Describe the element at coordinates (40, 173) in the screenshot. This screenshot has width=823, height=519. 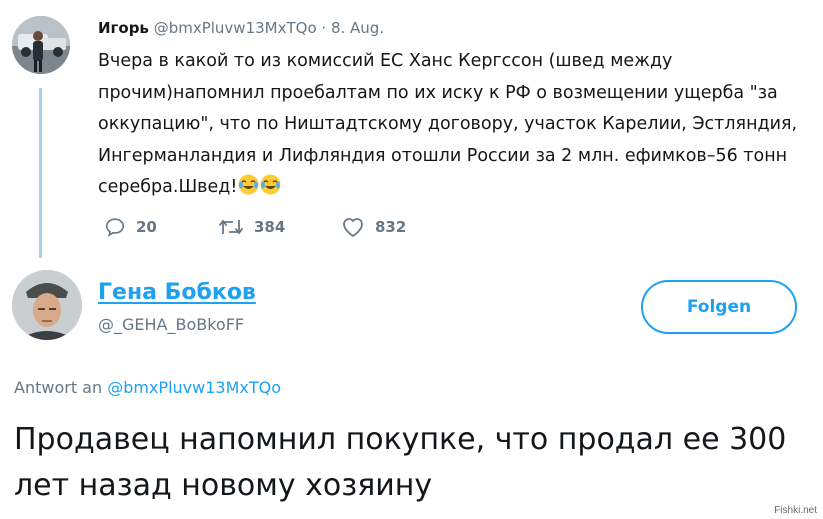
I see `thread-connector-line` at that location.